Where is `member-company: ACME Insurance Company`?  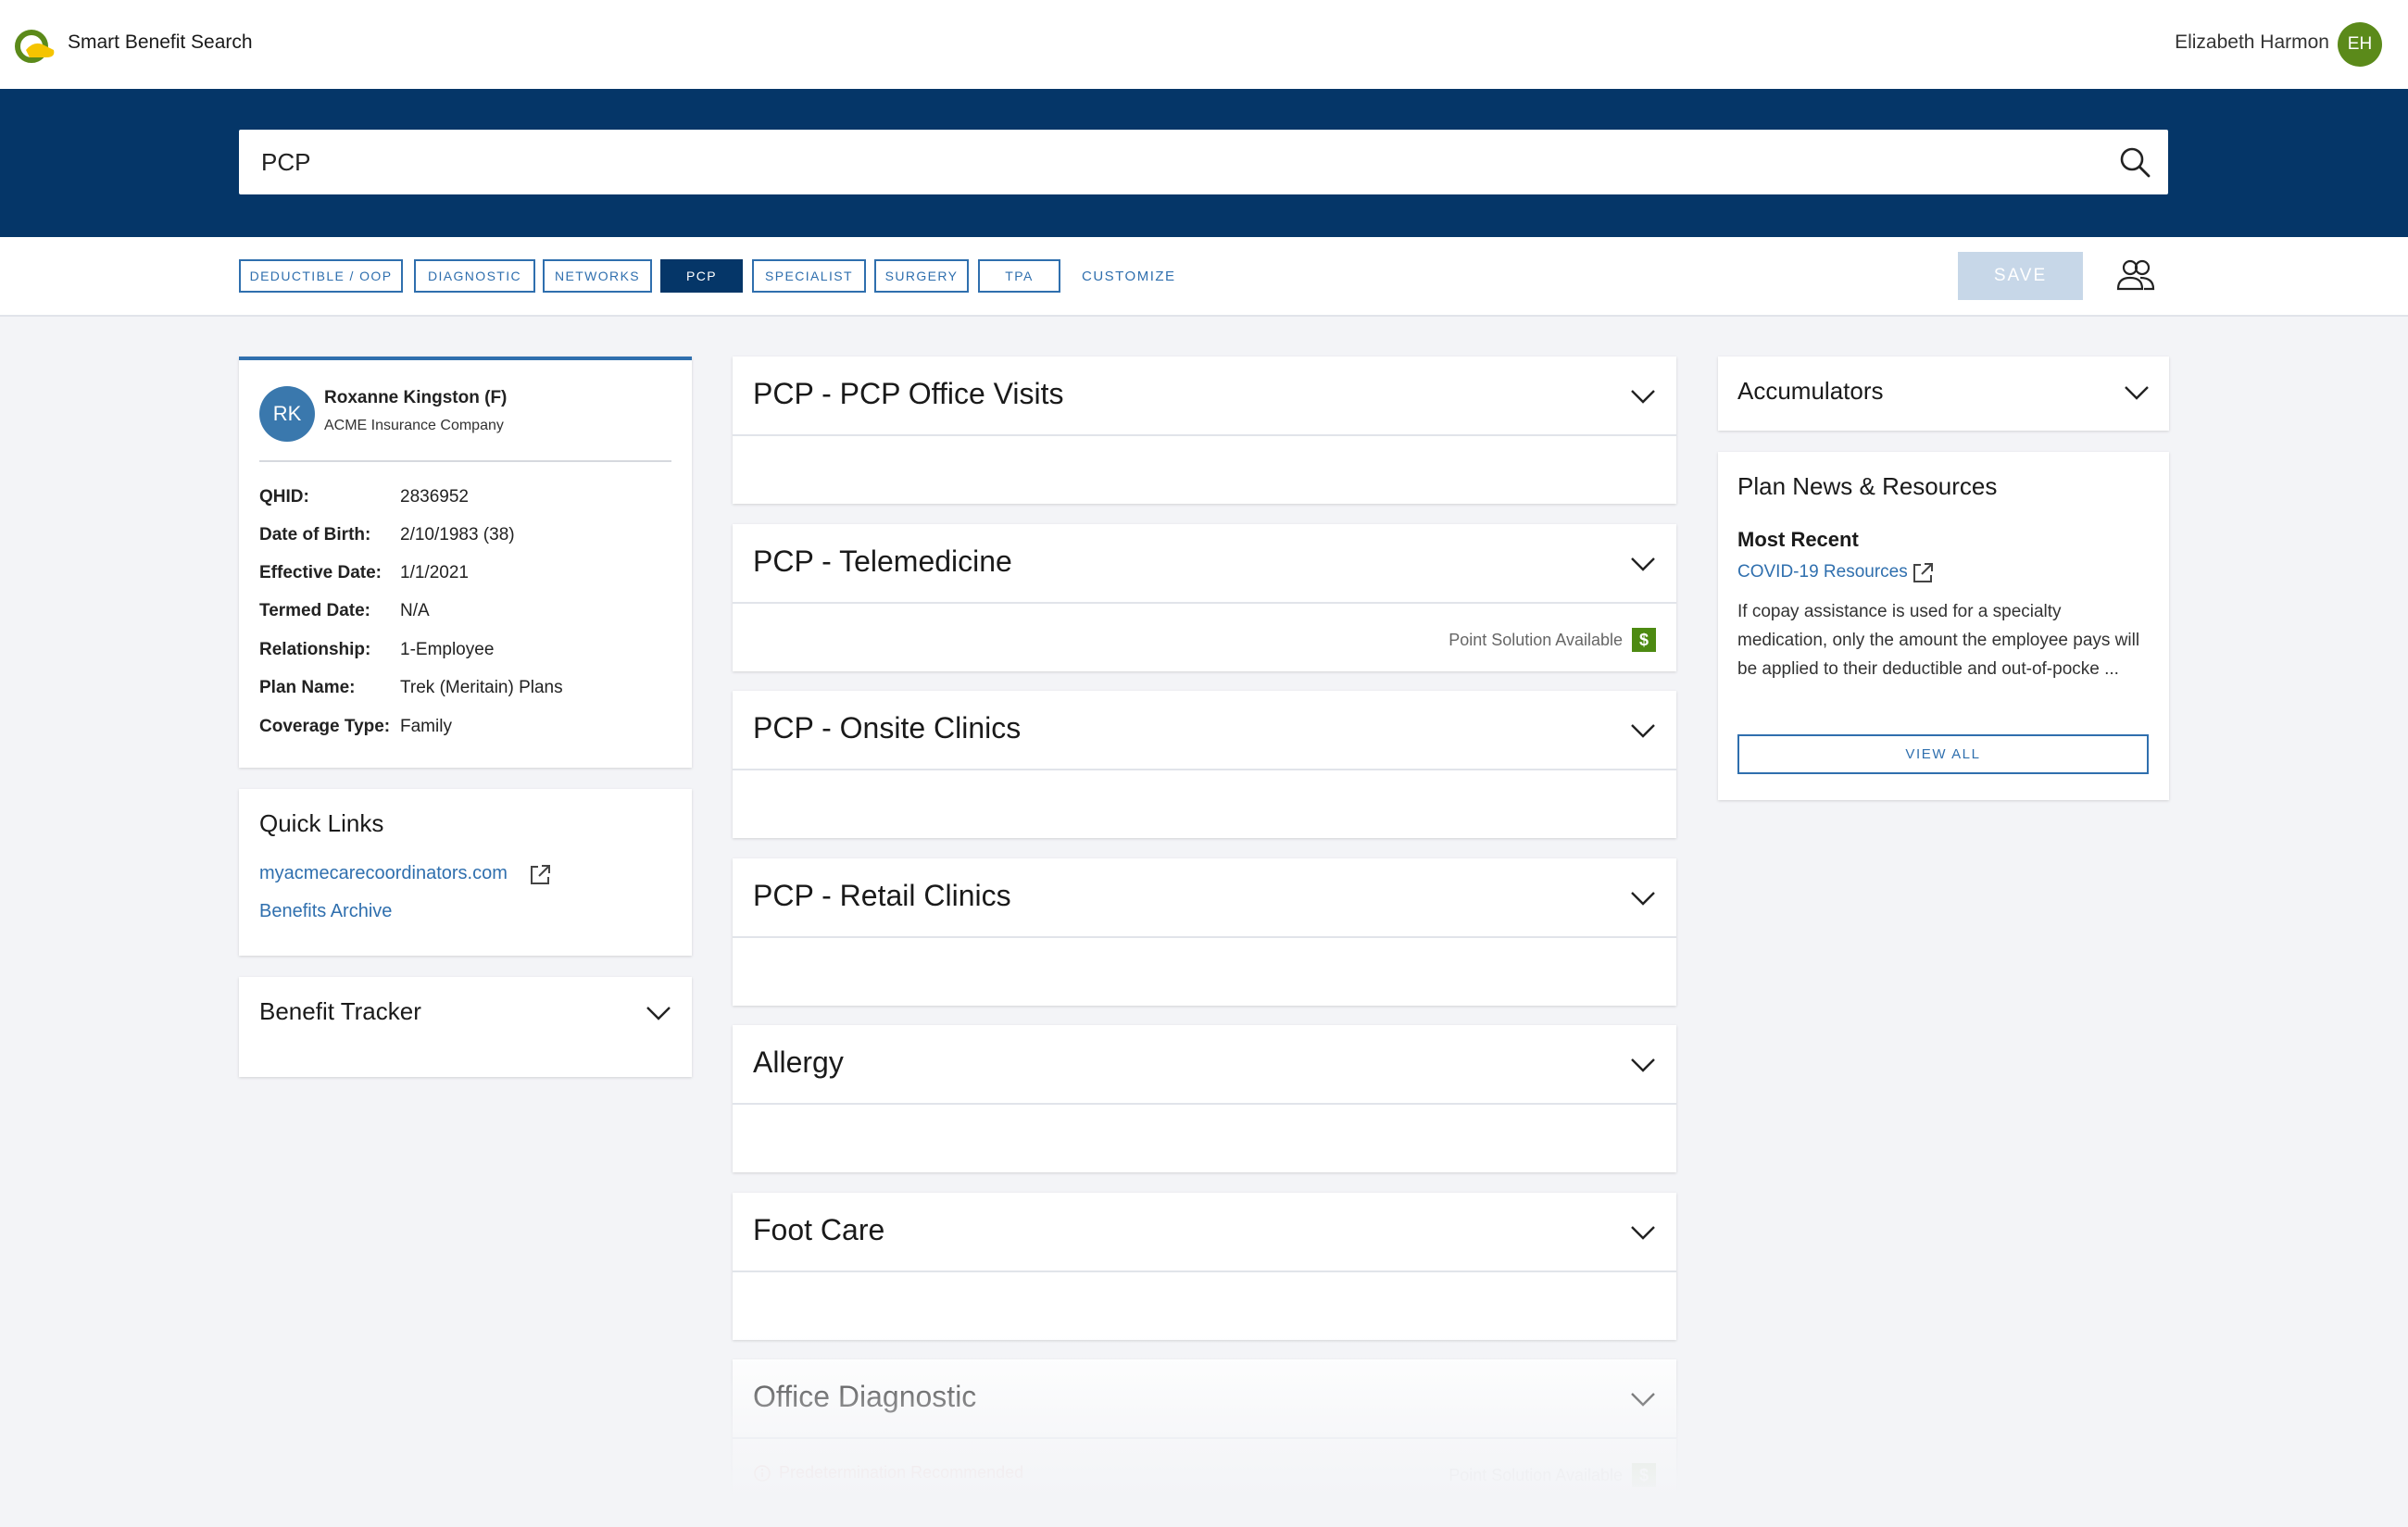 member-company: ACME Insurance Company is located at coordinates (414, 425).